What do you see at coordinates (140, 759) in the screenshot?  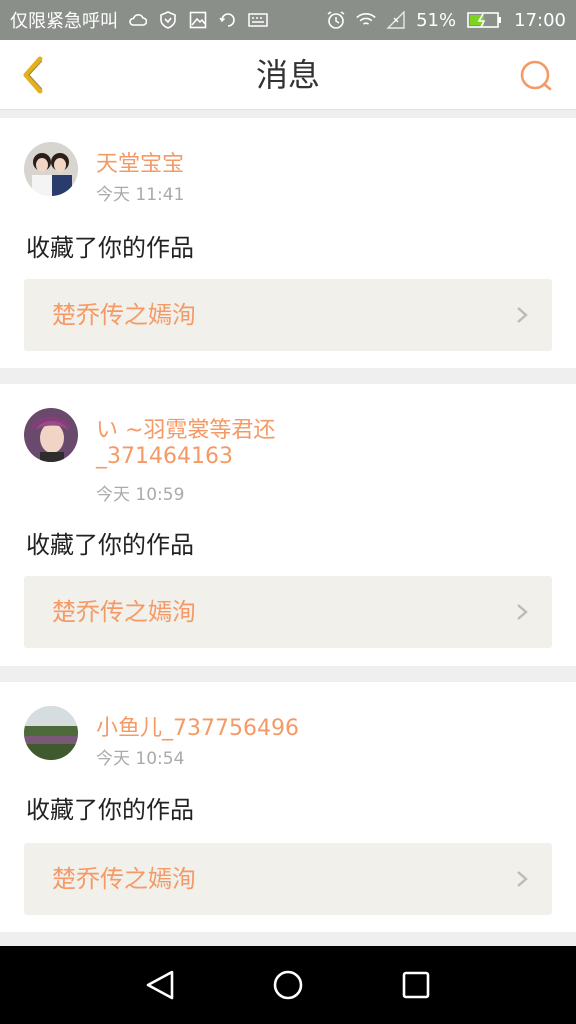 I see `message-time: 今天 10:54` at bounding box center [140, 759].